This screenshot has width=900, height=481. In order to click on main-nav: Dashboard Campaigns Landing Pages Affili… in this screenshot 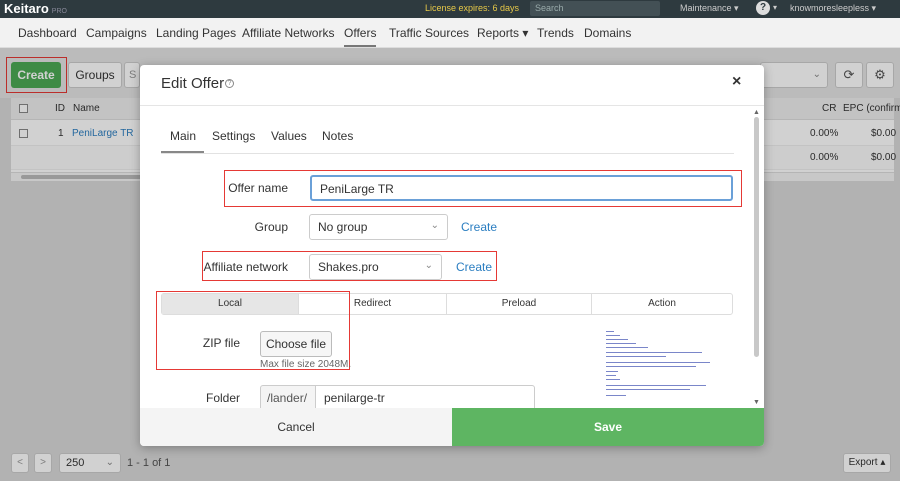, I will do `click(450, 33)`.